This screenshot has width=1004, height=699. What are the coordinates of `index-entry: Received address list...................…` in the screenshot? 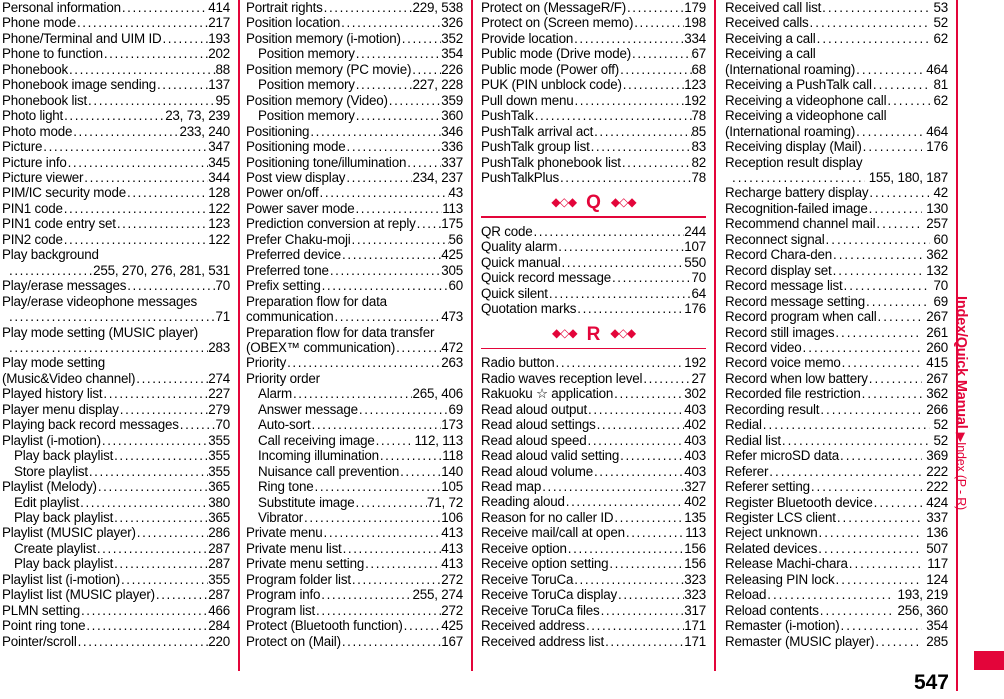 It's located at (593, 641).